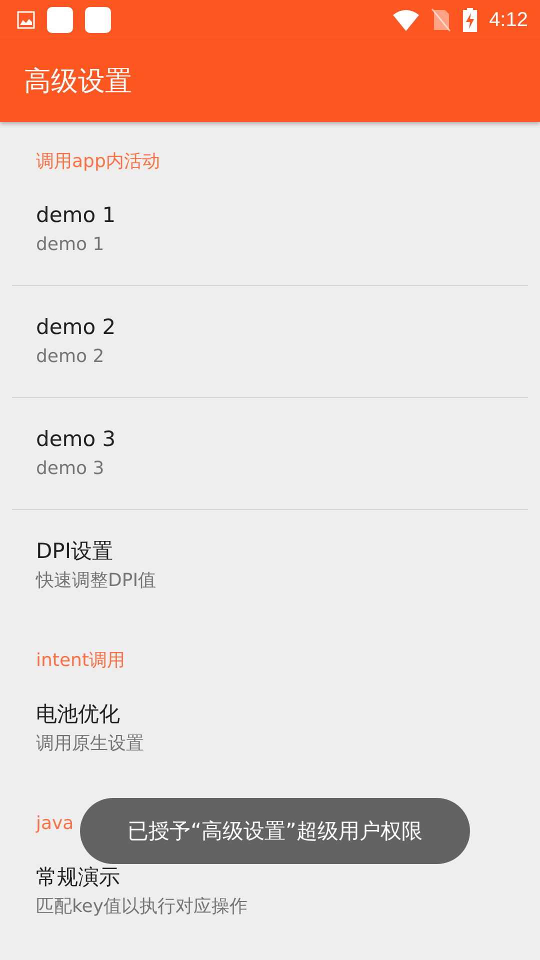 The width and height of the screenshot is (540, 960). Describe the element at coordinates (142, 907) in the screenshot. I see `preference-summary: 匹配key值以执行对应操作` at that location.